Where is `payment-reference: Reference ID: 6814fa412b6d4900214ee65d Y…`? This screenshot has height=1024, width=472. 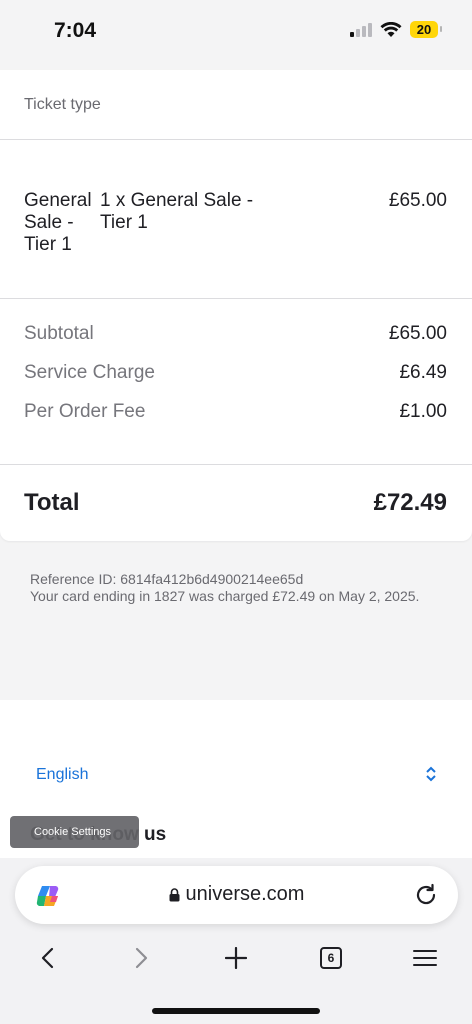
payment-reference: Reference ID: 6814fa412b6d4900214ee65d Y… is located at coordinates (235, 588).